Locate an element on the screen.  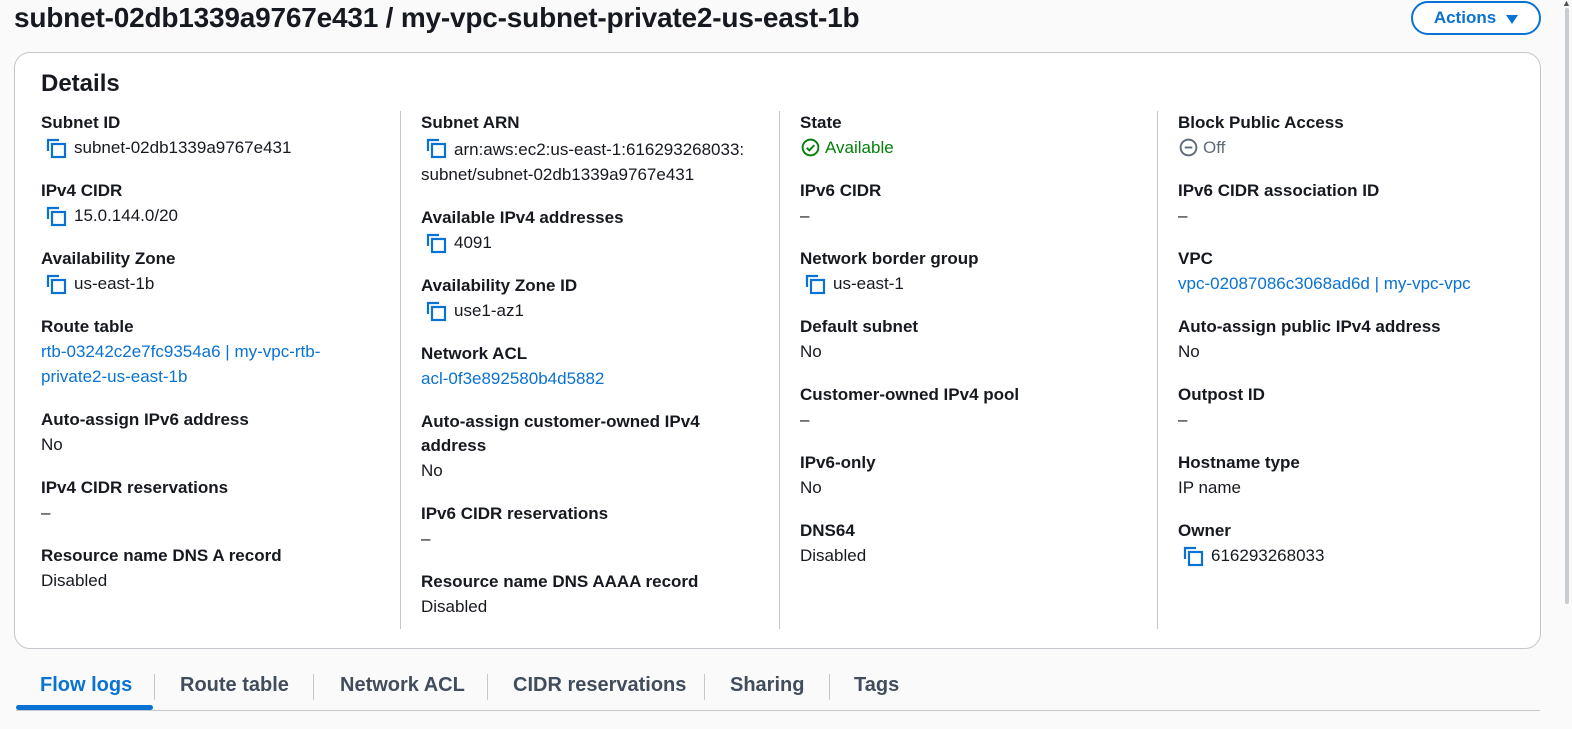
subnet-id-value: subnet-02db1339a9767e431 is located at coordinates (183, 147).